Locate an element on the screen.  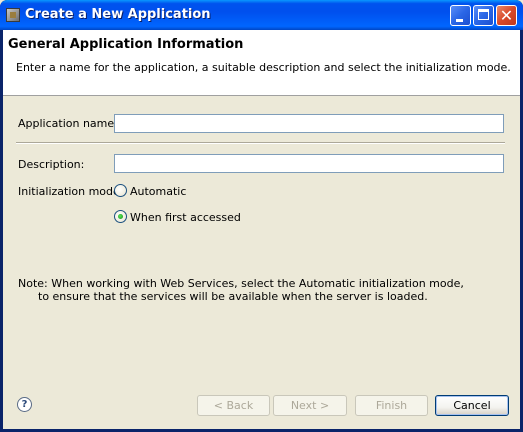
separator is located at coordinates (260, 143).